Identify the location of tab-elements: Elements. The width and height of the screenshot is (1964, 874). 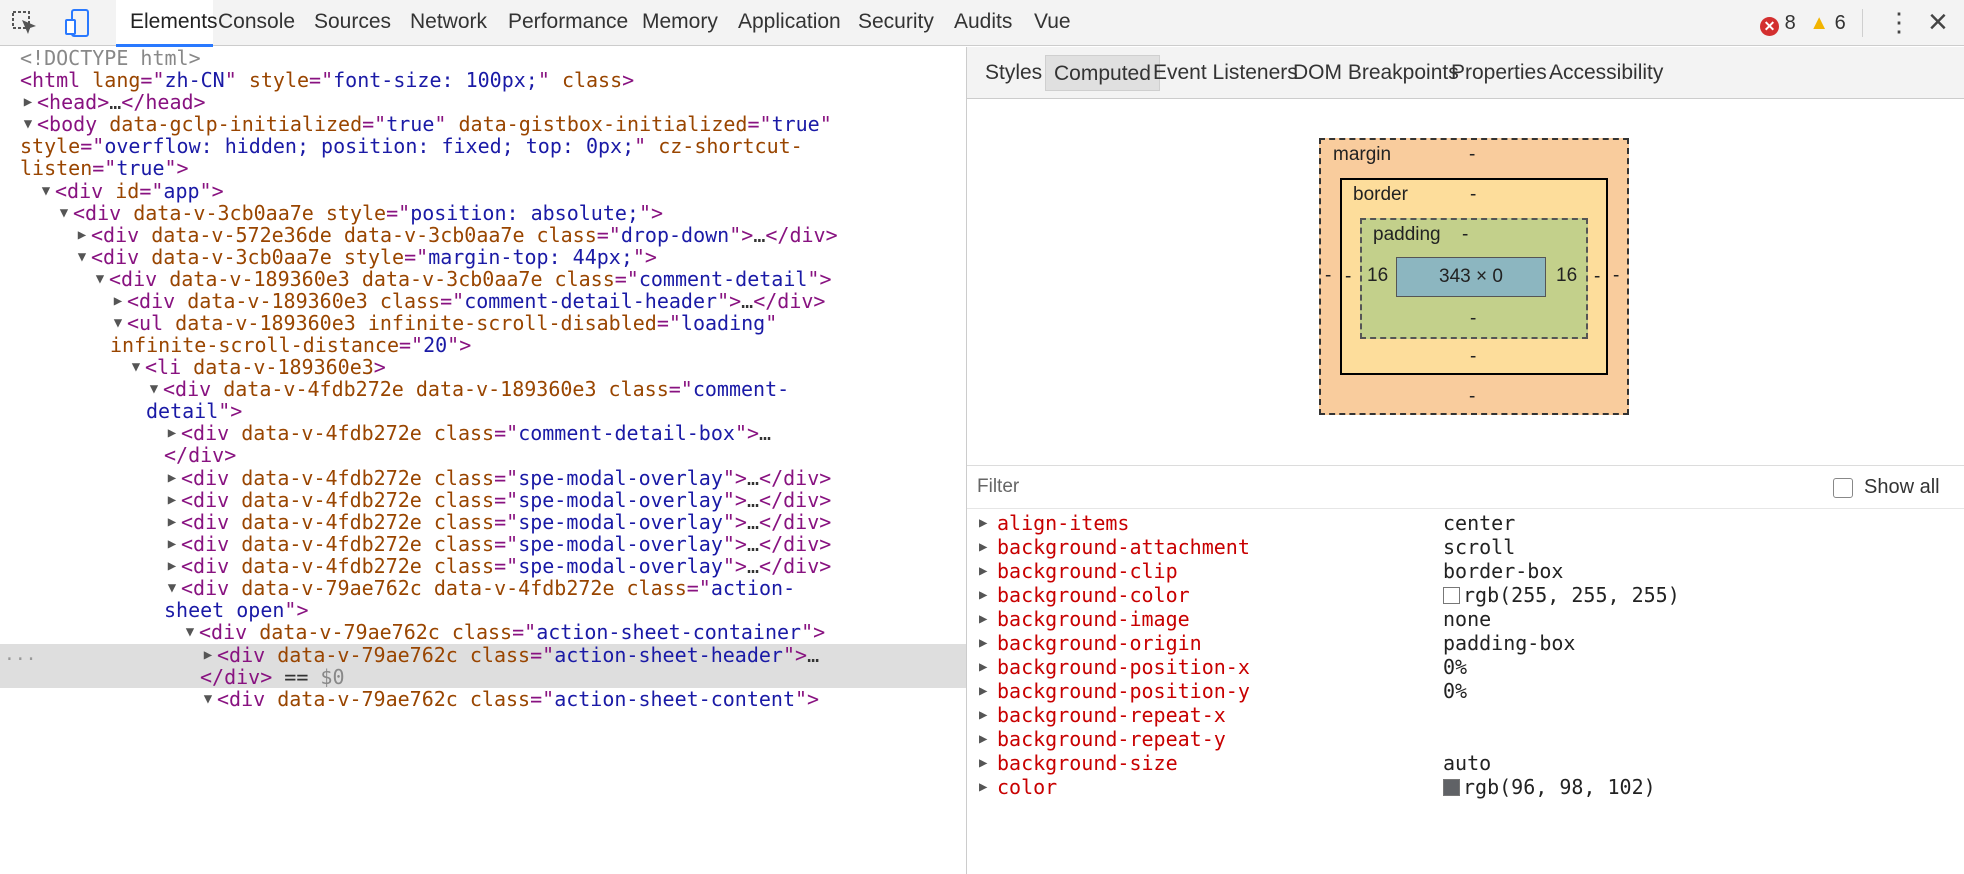
(167, 23).